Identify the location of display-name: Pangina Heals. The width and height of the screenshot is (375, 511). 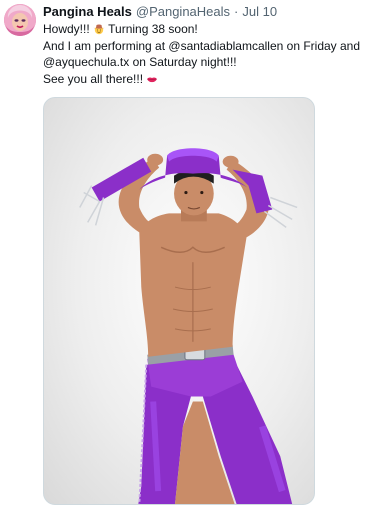
(87, 12).